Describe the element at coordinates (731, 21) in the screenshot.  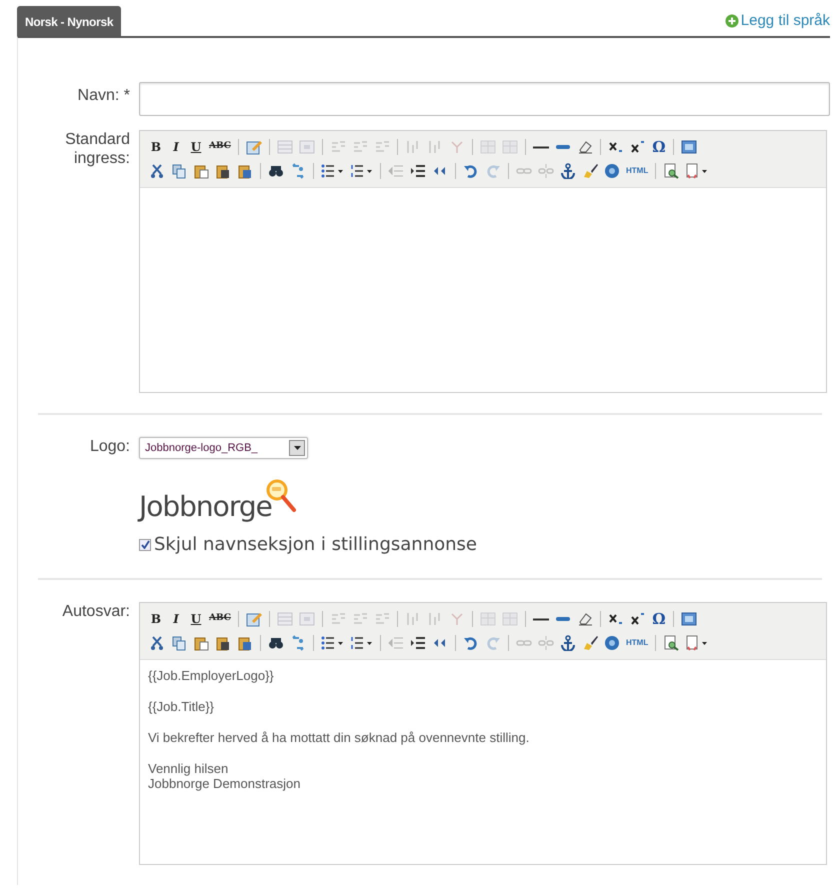
I see `plus-icon` at that location.